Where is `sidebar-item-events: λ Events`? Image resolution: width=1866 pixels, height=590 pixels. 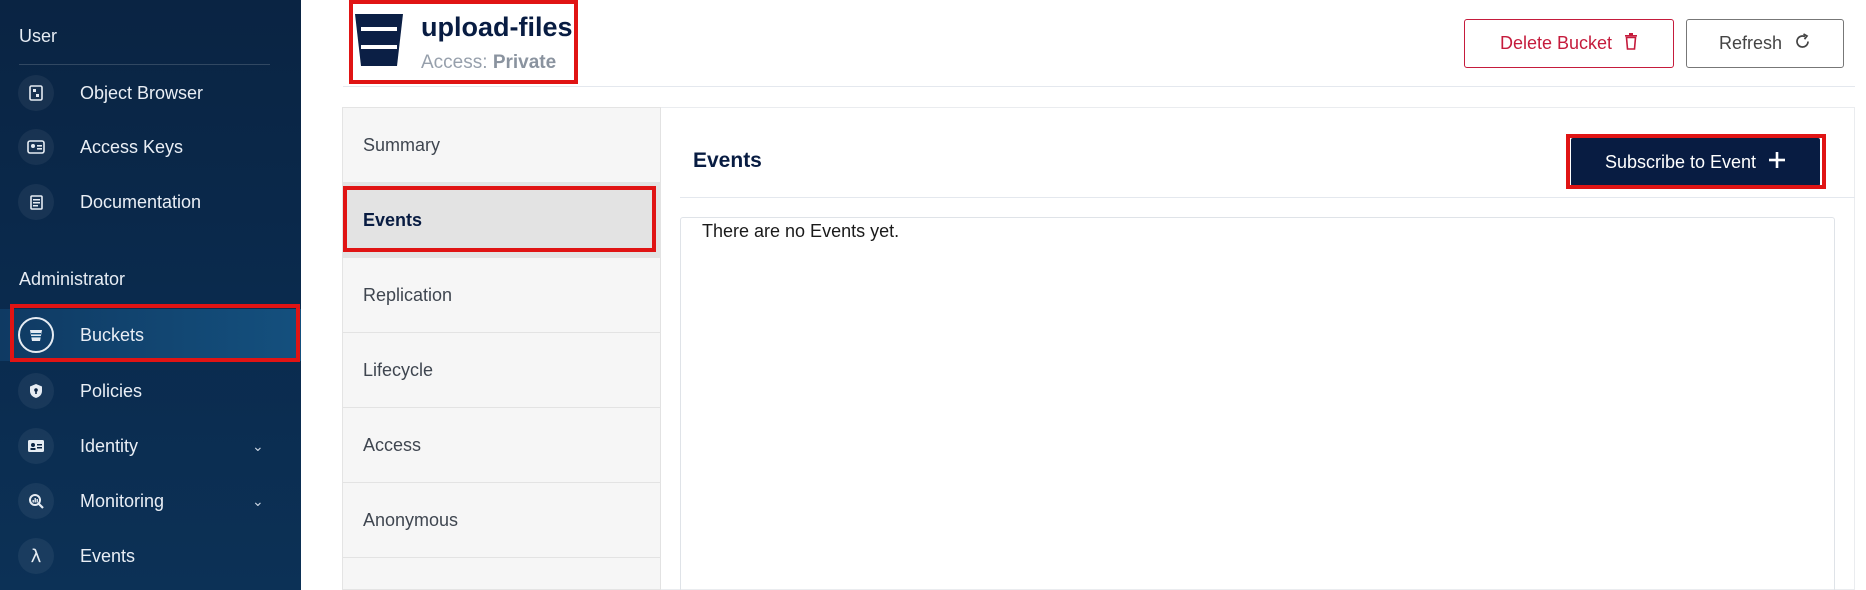 sidebar-item-events: λ Events is located at coordinates (150, 556).